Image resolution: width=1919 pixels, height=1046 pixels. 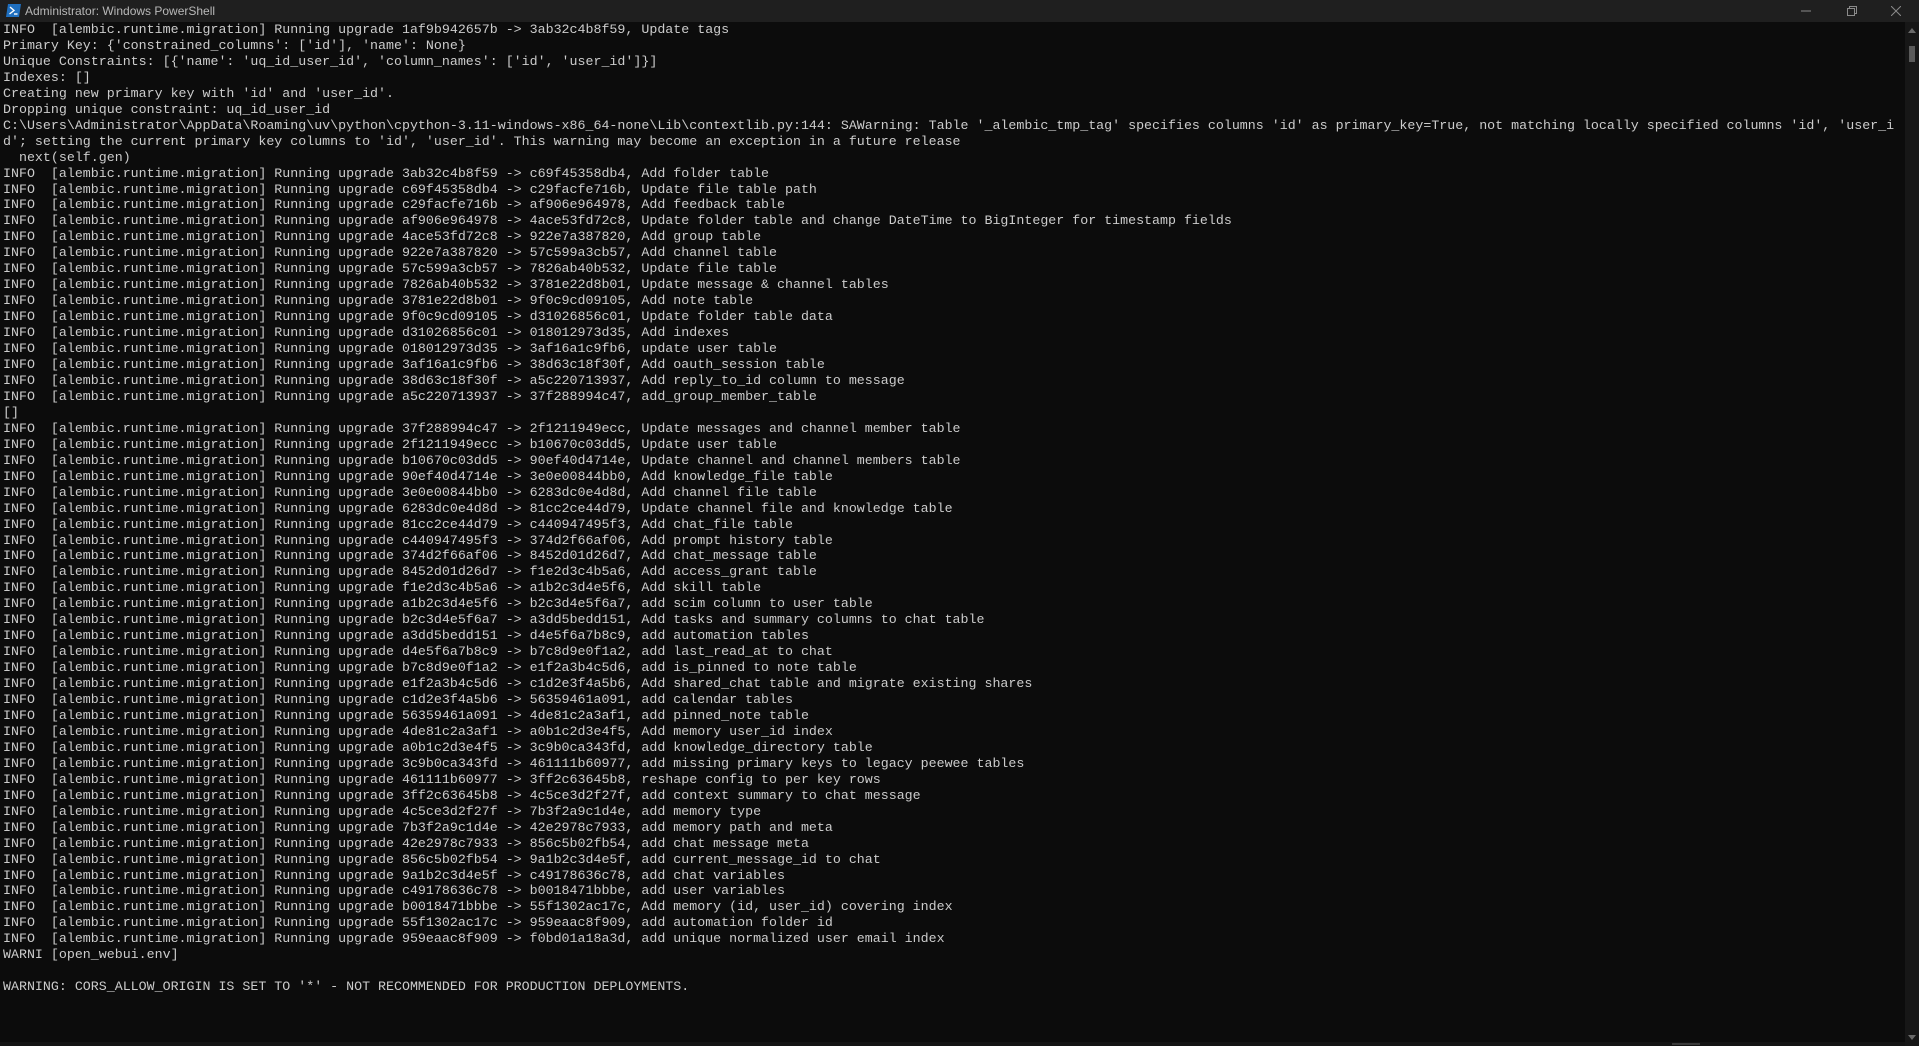 What do you see at coordinates (47, 77) in the screenshot?
I see `console-line: Indexes: []` at bounding box center [47, 77].